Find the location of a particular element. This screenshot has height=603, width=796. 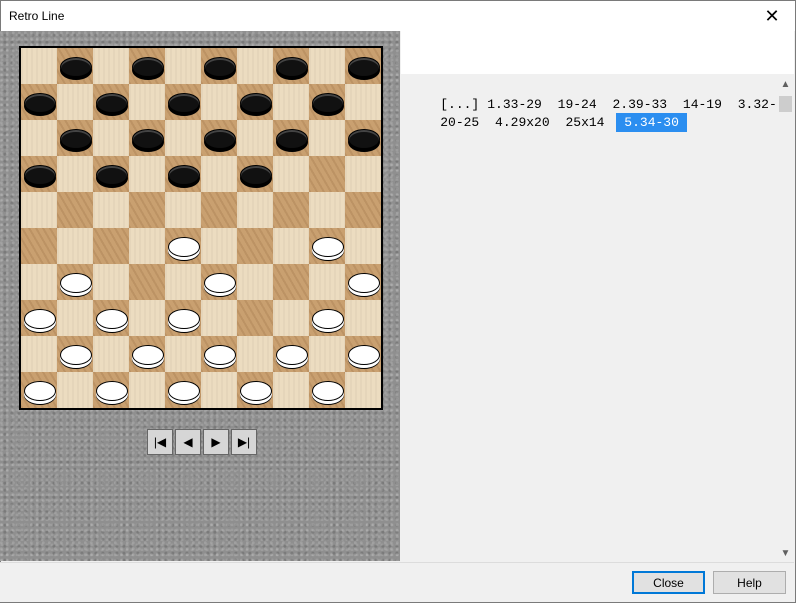

close-button: Close is located at coordinates (668, 582).